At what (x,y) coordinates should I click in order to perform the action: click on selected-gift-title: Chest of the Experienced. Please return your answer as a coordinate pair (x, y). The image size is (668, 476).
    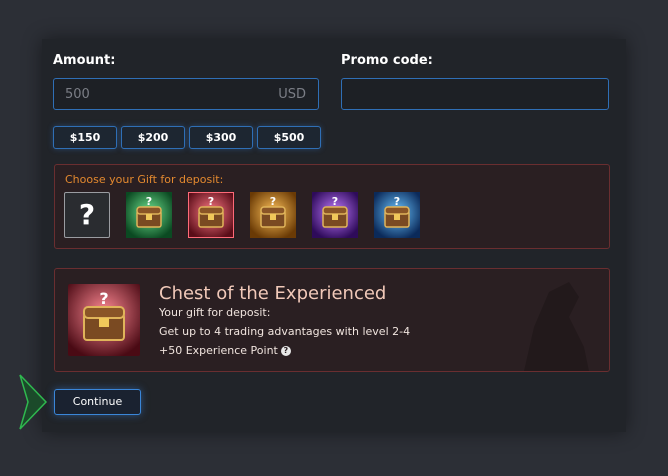
    Looking at the image, I should click on (273, 293).